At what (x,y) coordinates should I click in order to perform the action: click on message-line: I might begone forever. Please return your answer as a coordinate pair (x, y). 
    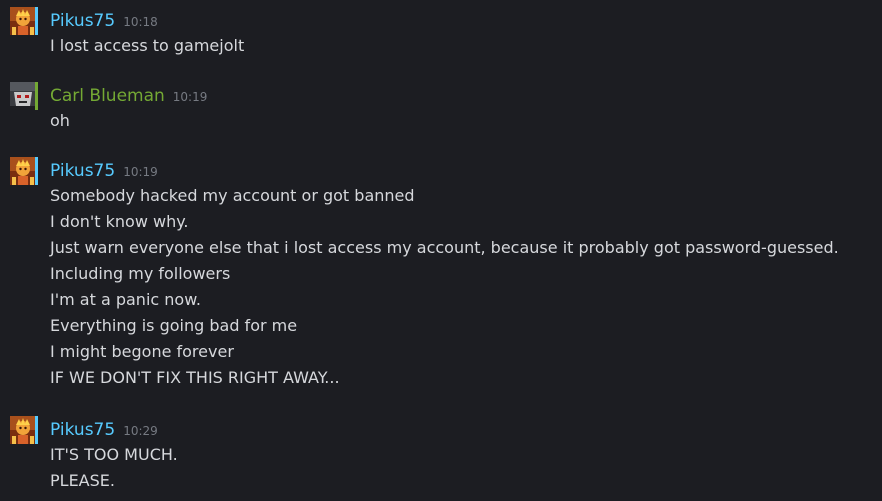
    Looking at the image, I should click on (142, 351).